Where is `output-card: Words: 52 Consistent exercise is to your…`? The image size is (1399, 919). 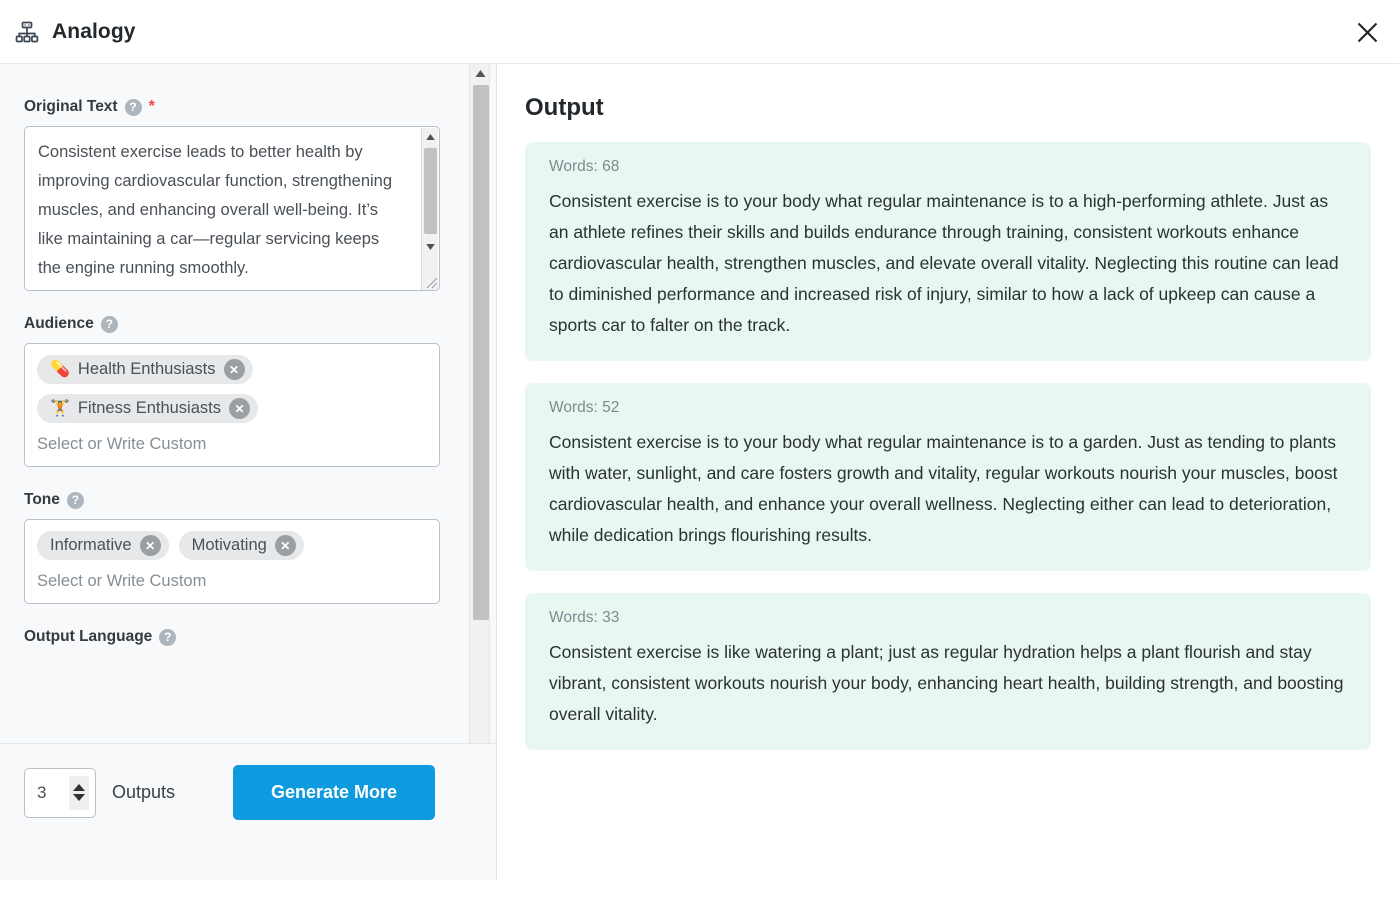
output-card: Words: 52 Consistent exercise is to your… is located at coordinates (948, 477).